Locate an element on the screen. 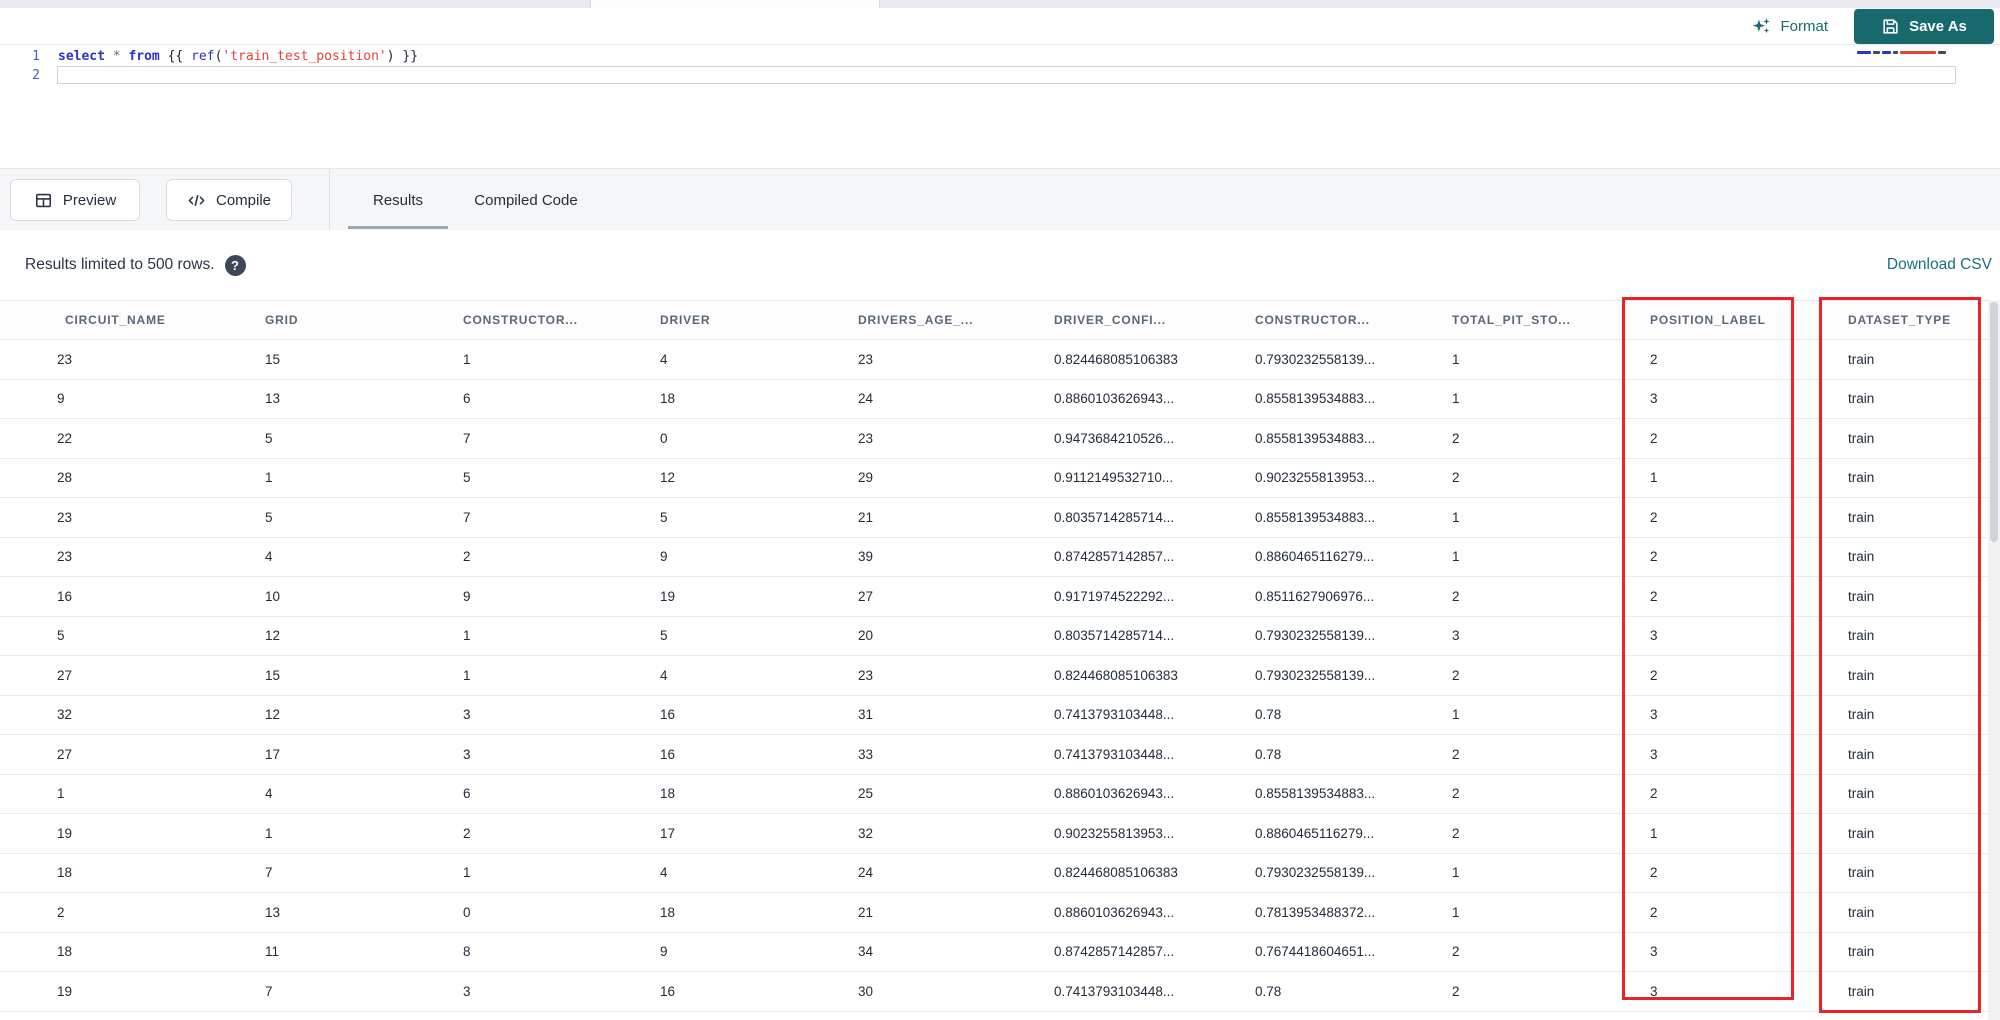  format-button: Format is located at coordinates (1789, 26).